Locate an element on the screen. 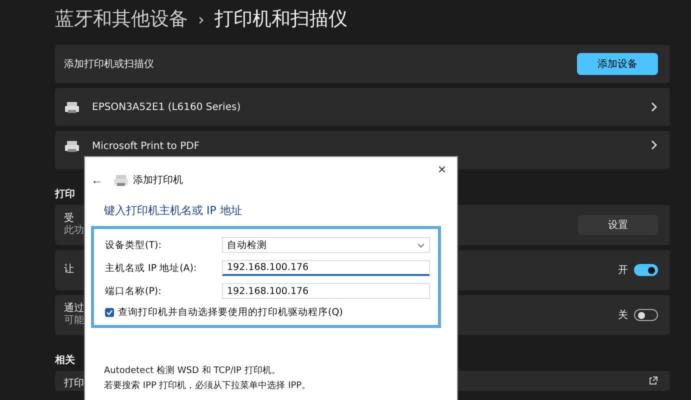 The width and height of the screenshot is (691, 400). setting-title: 让 is located at coordinates (69, 270).